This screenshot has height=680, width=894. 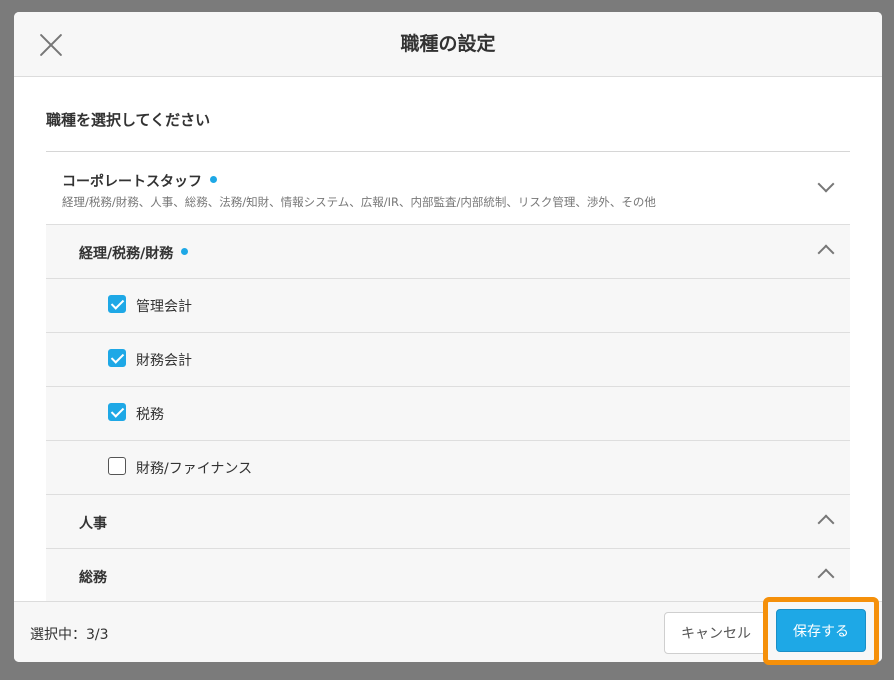 What do you see at coordinates (448, 575) in the screenshot?
I see `subcategory-general-affairs: 総務` at bounding box center [448, 575].